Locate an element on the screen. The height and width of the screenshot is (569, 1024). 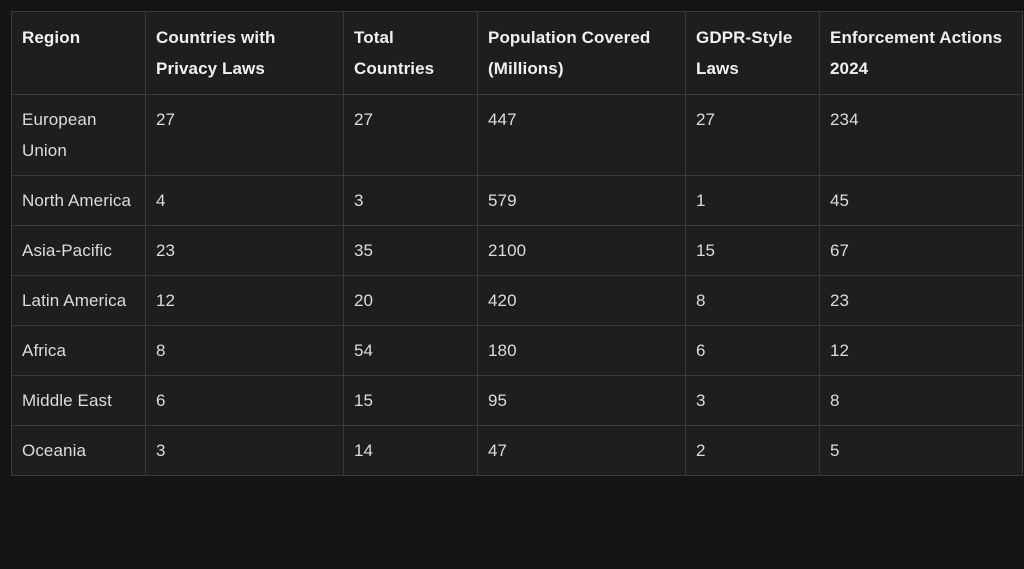
cell-enforcement-actions: 12 is located at coordinates (921, 350).